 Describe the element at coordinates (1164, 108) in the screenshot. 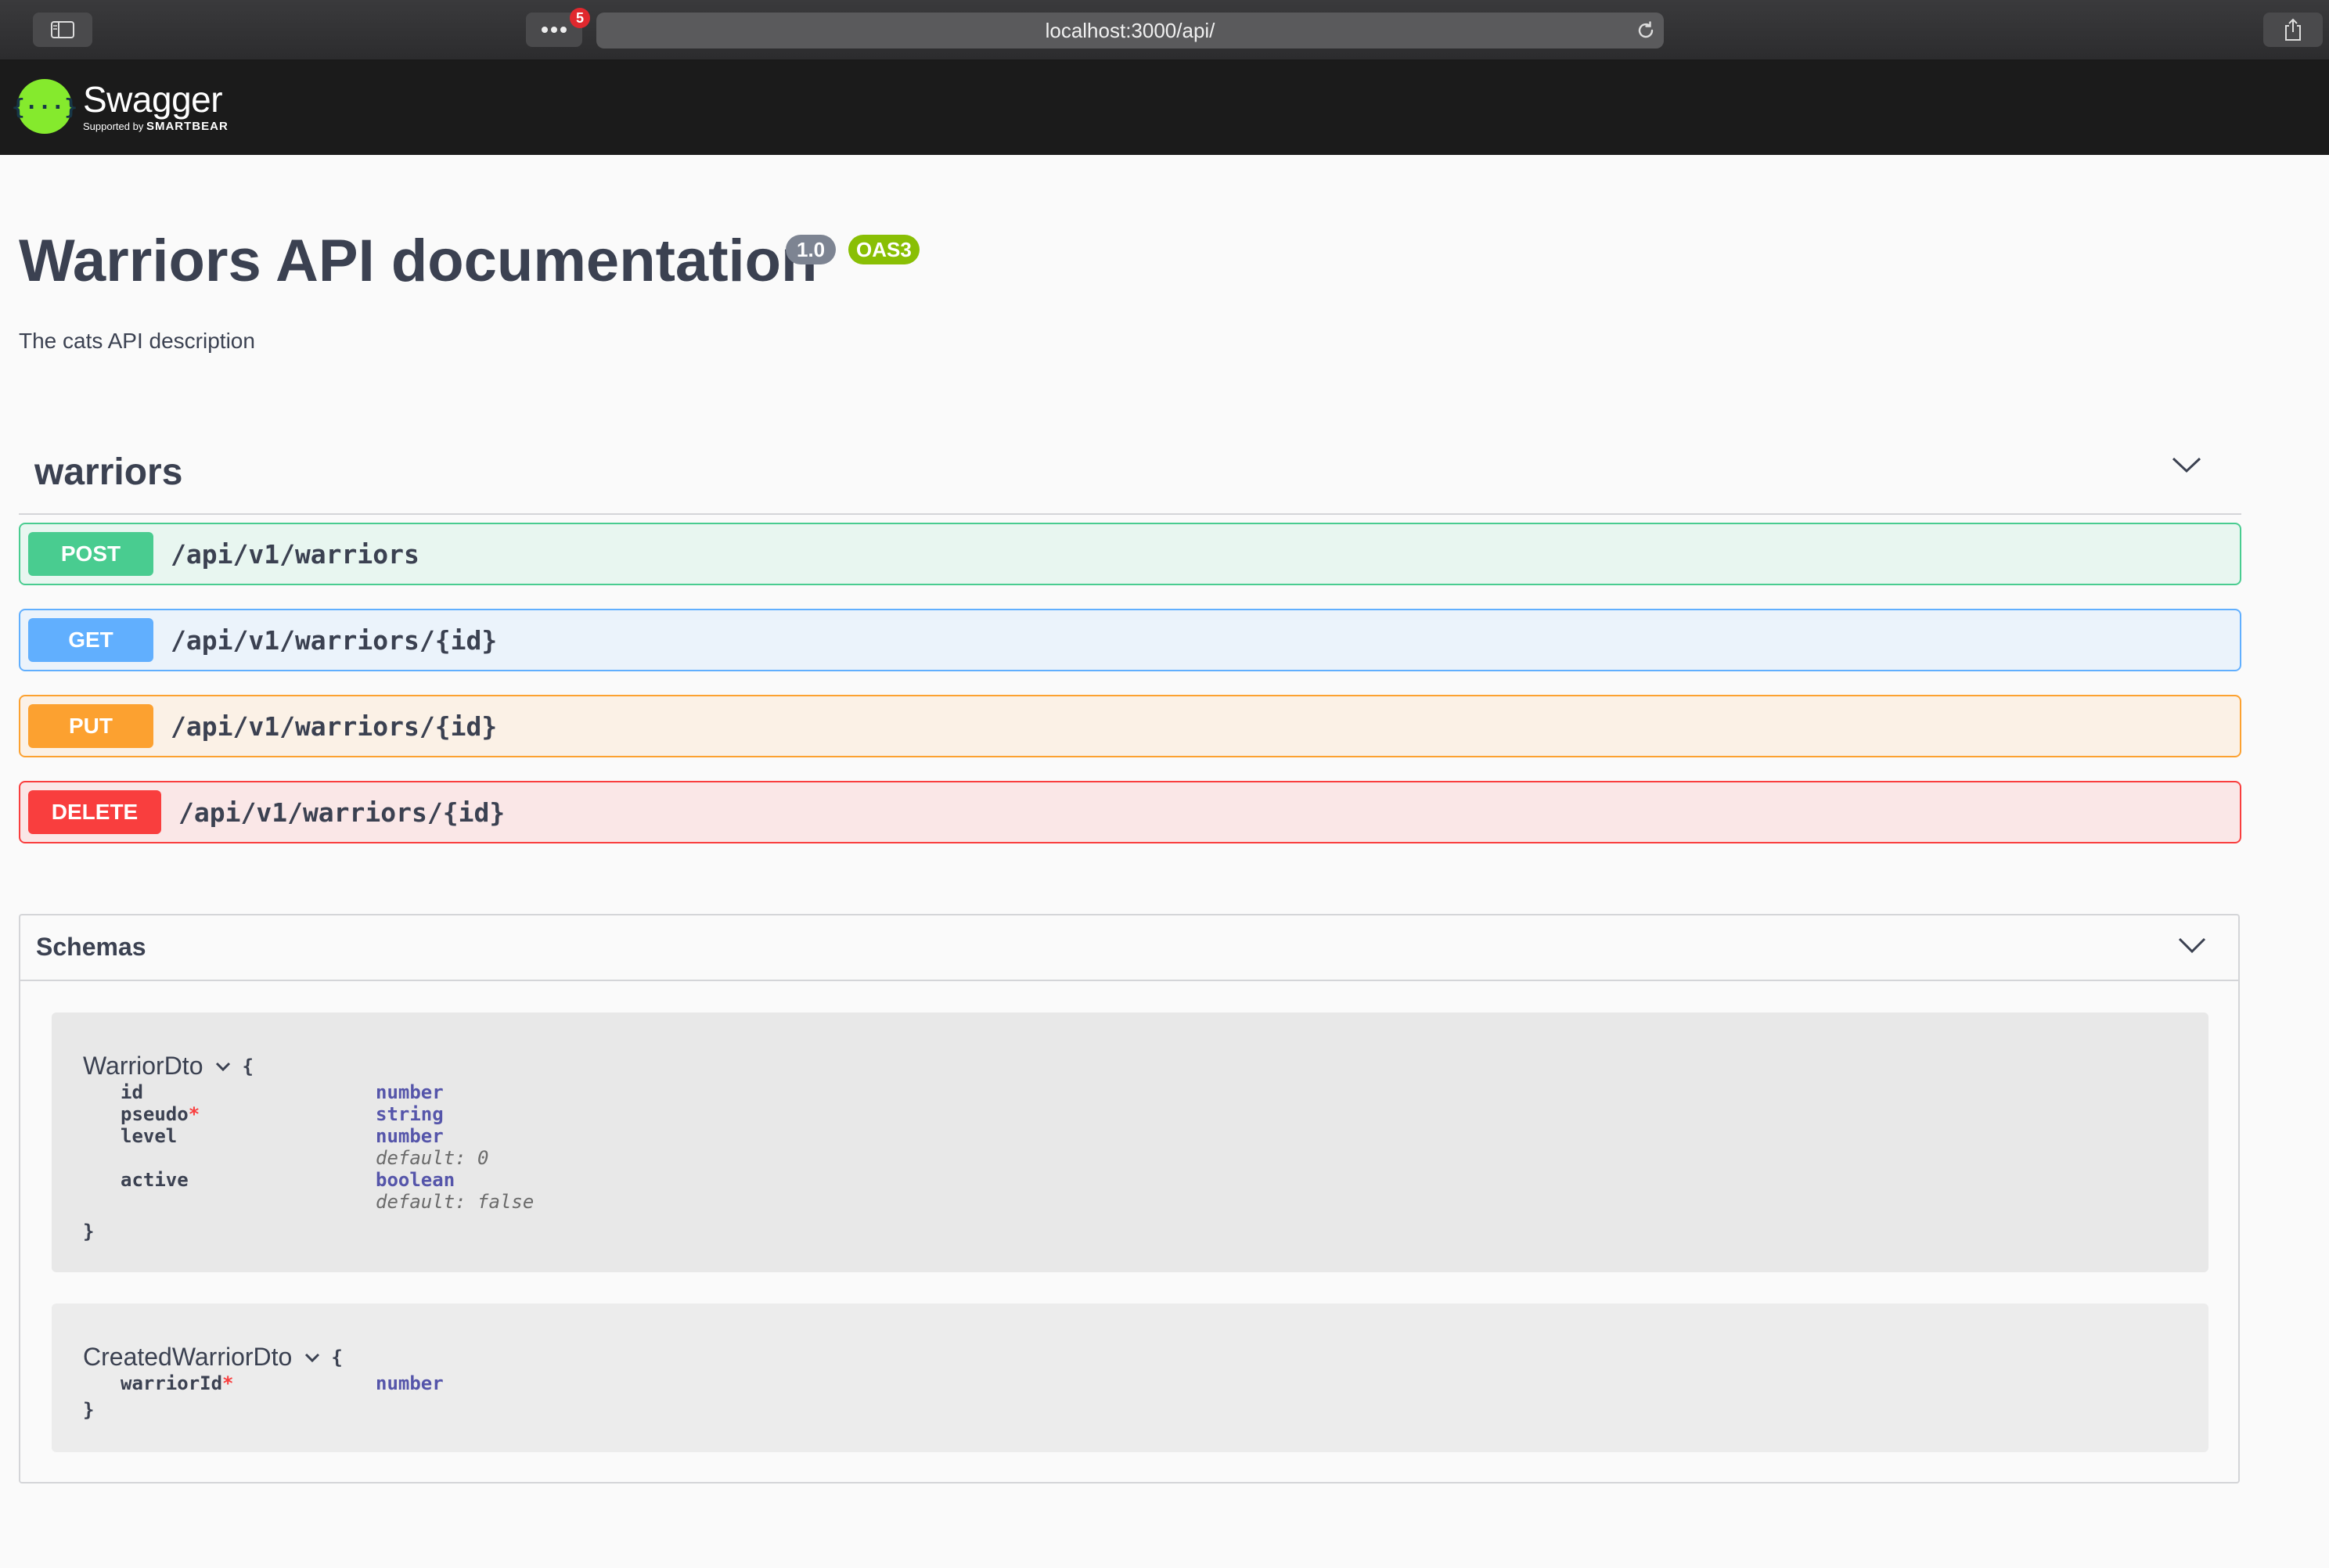

I see `swagger-topbar: {···} Swagger Supported by SMARTBEAR` at that location.